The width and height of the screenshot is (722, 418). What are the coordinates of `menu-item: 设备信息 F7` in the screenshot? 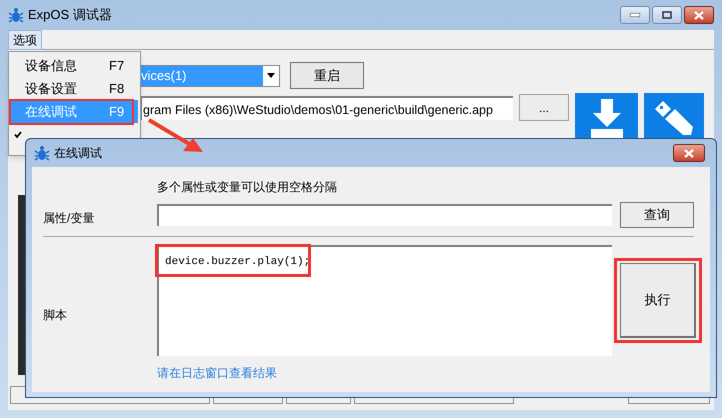 It's located at (74, 65).